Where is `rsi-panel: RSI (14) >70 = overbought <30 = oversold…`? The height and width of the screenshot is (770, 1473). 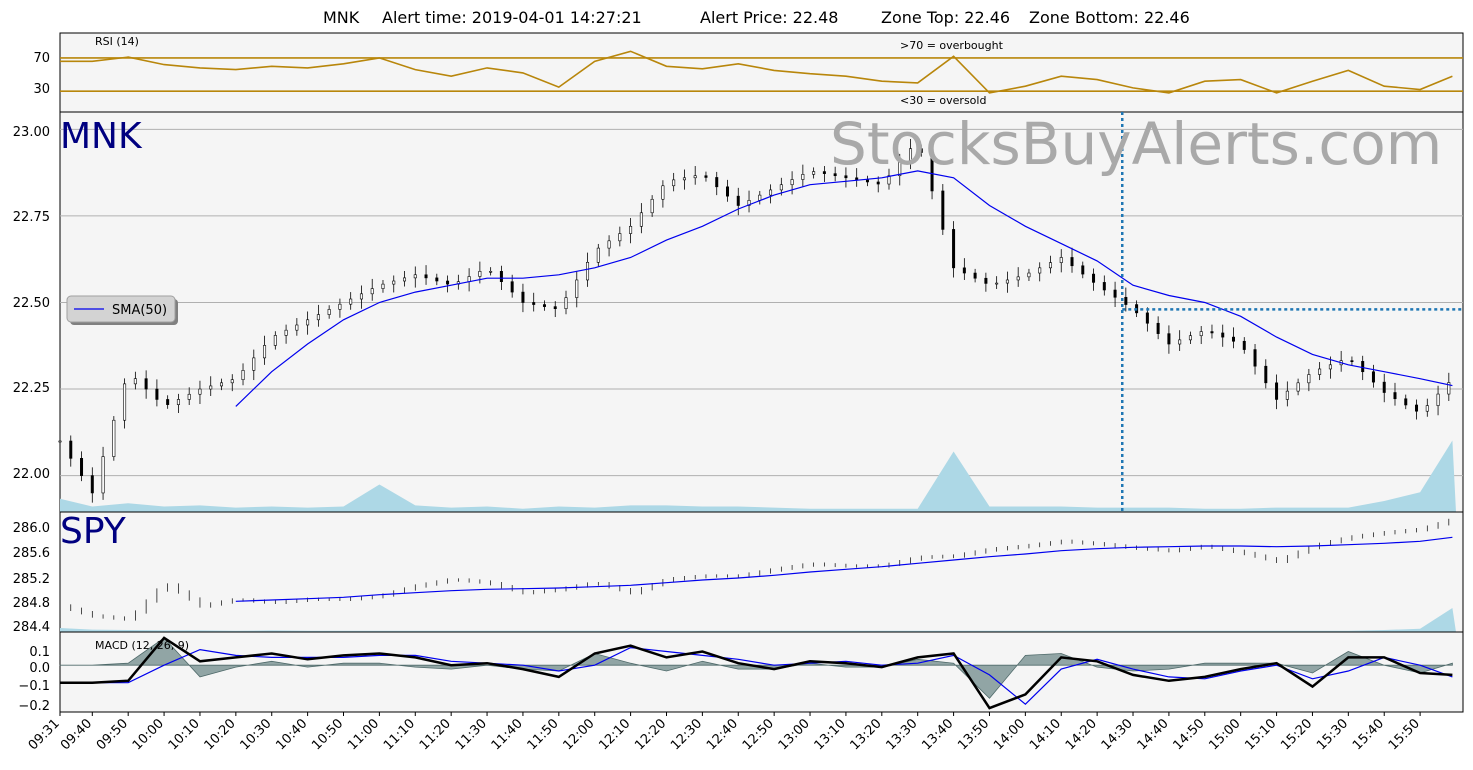
rsi-panel: RSI (14) >70 = overbought <30 = oversold… is located at coordinates (748, 72).